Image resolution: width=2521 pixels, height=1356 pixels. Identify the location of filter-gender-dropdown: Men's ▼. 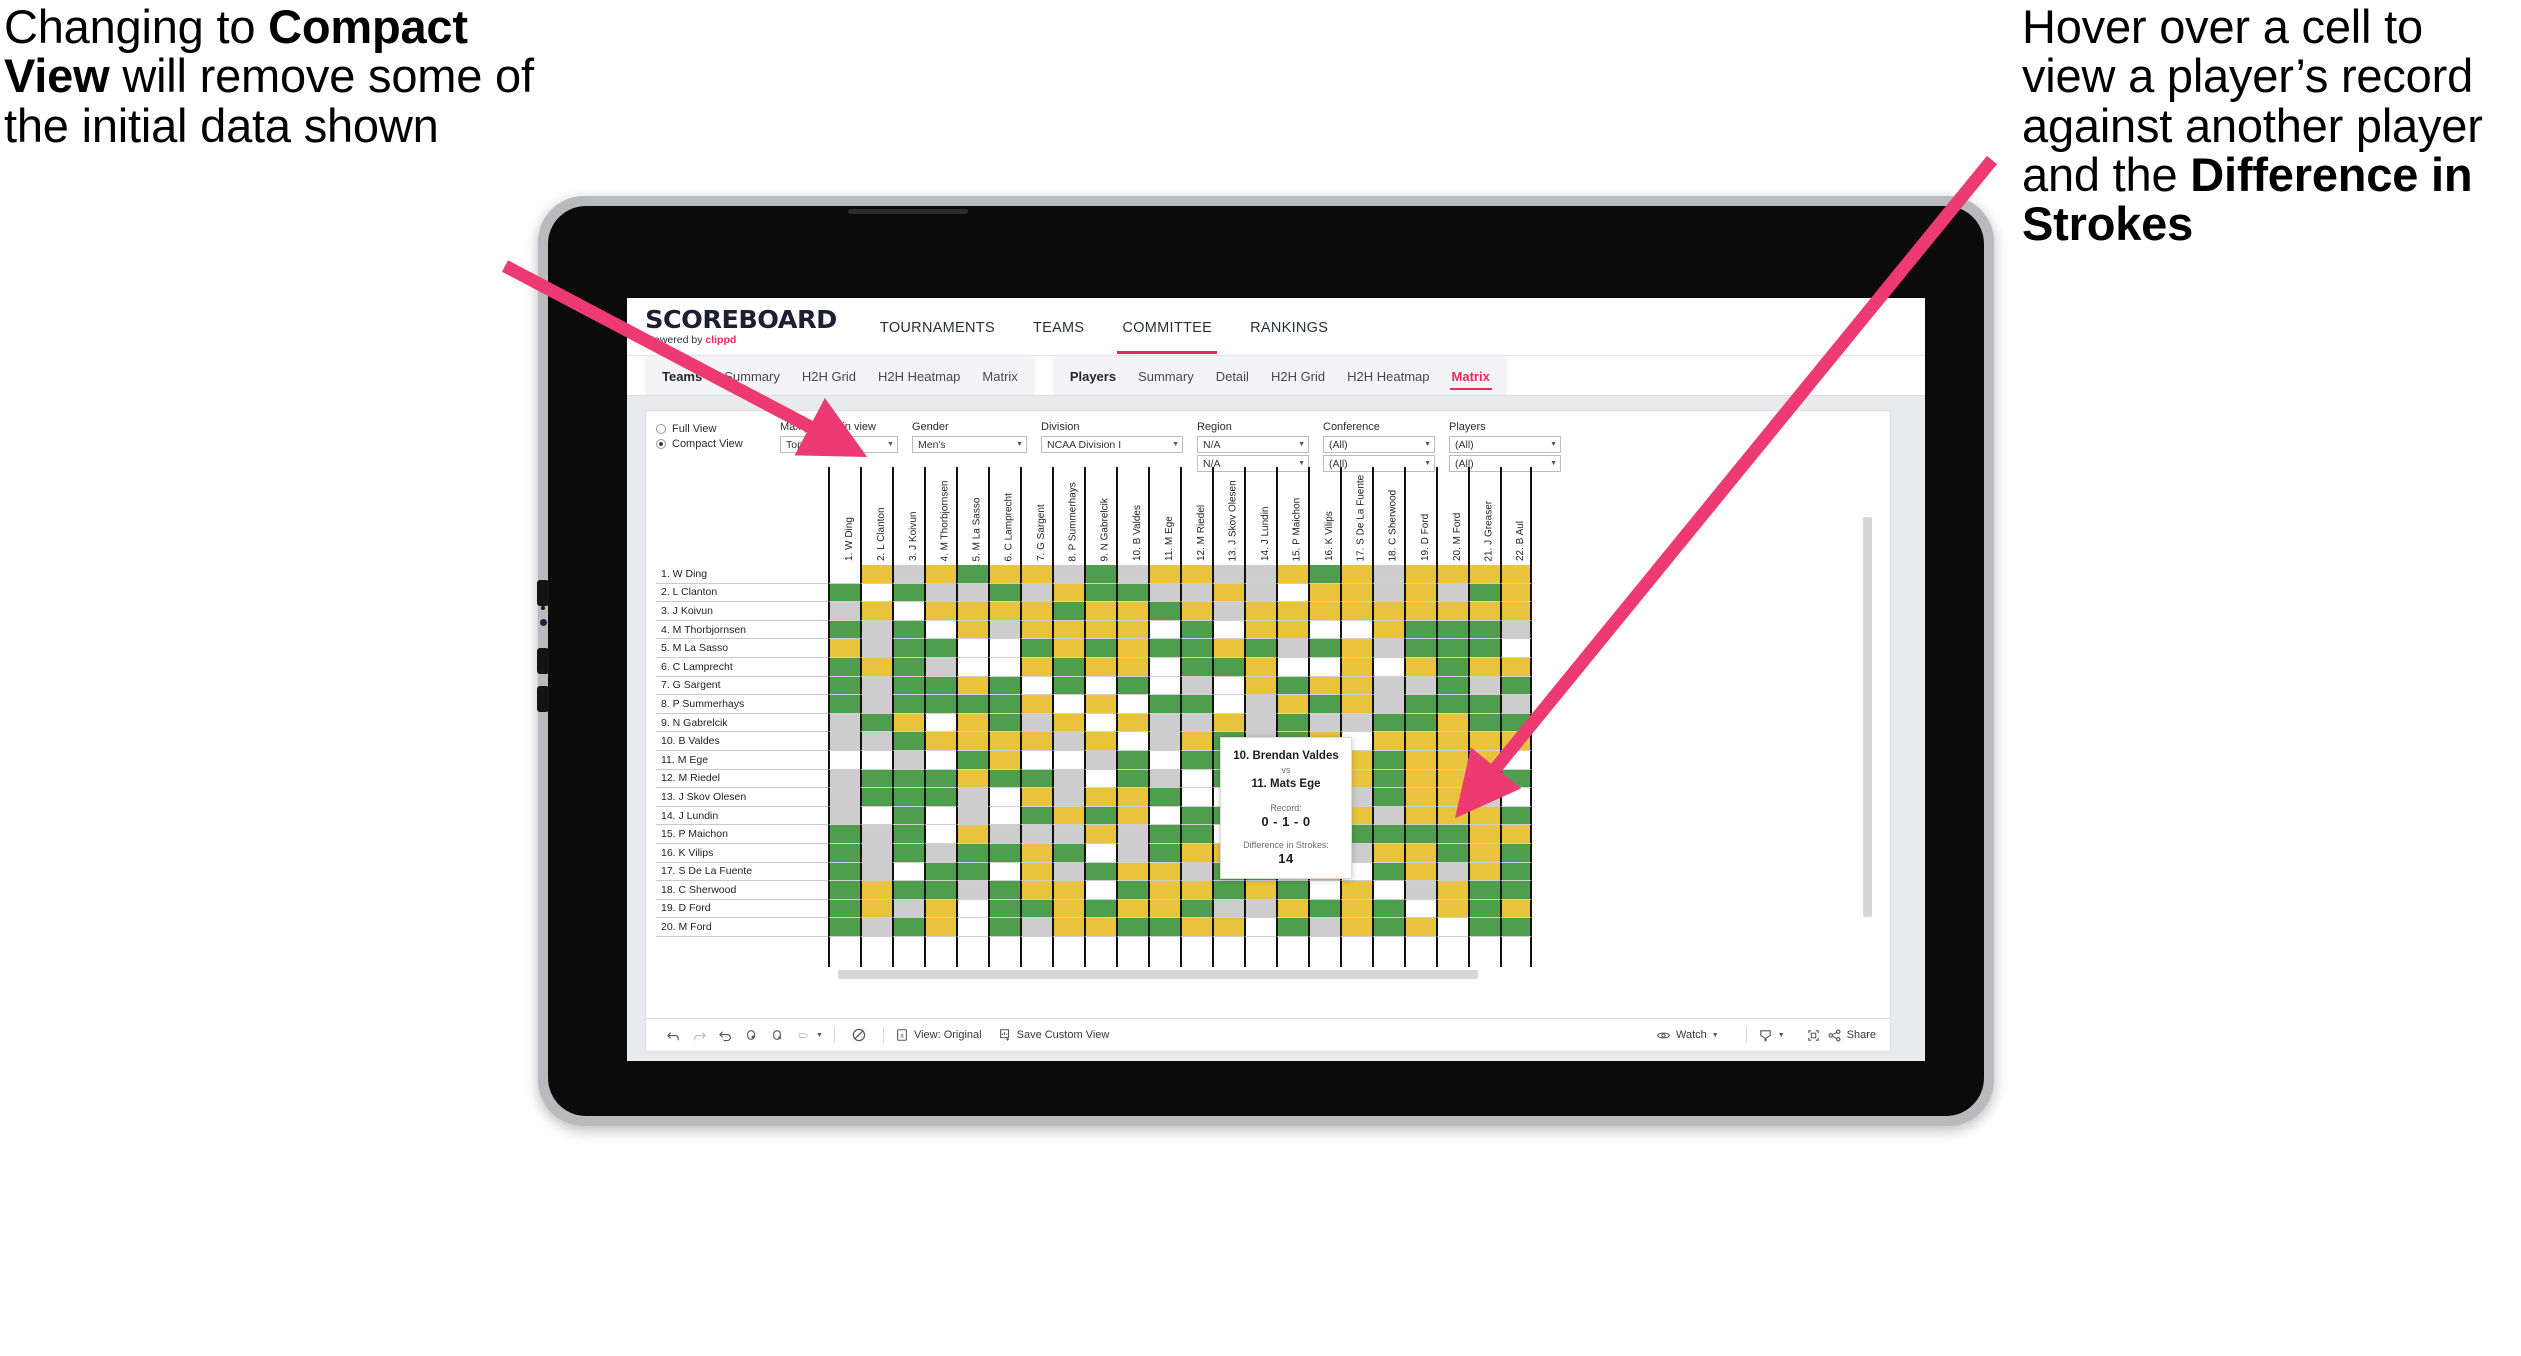
(969, 444).